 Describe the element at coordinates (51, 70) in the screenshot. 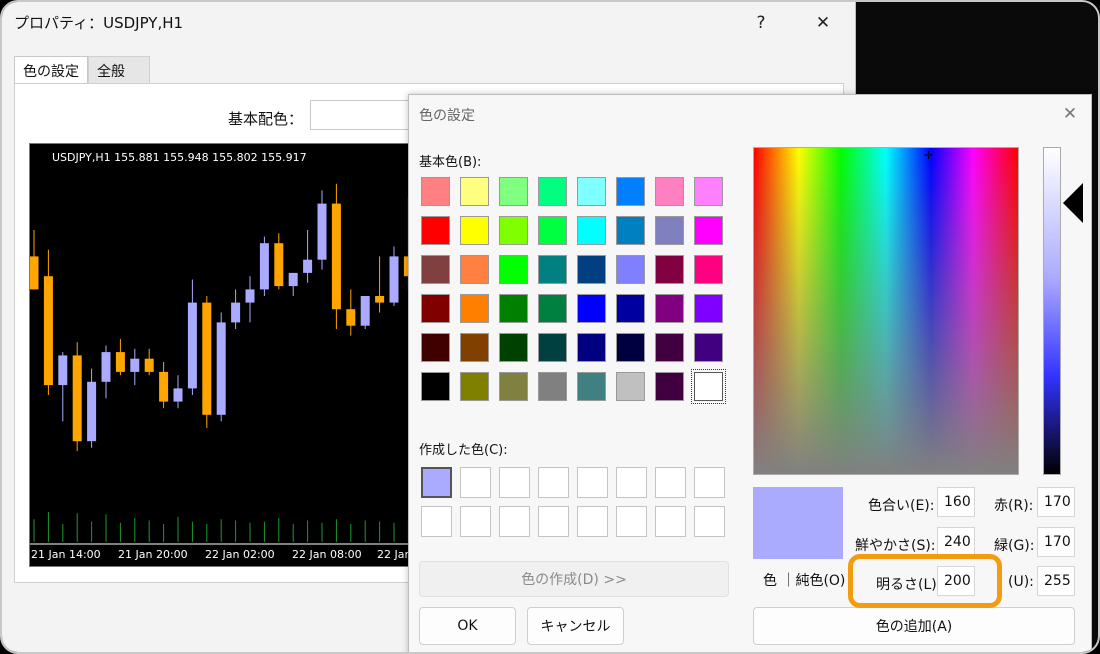

I see `tab-color-settings: 色の設定` at that location.